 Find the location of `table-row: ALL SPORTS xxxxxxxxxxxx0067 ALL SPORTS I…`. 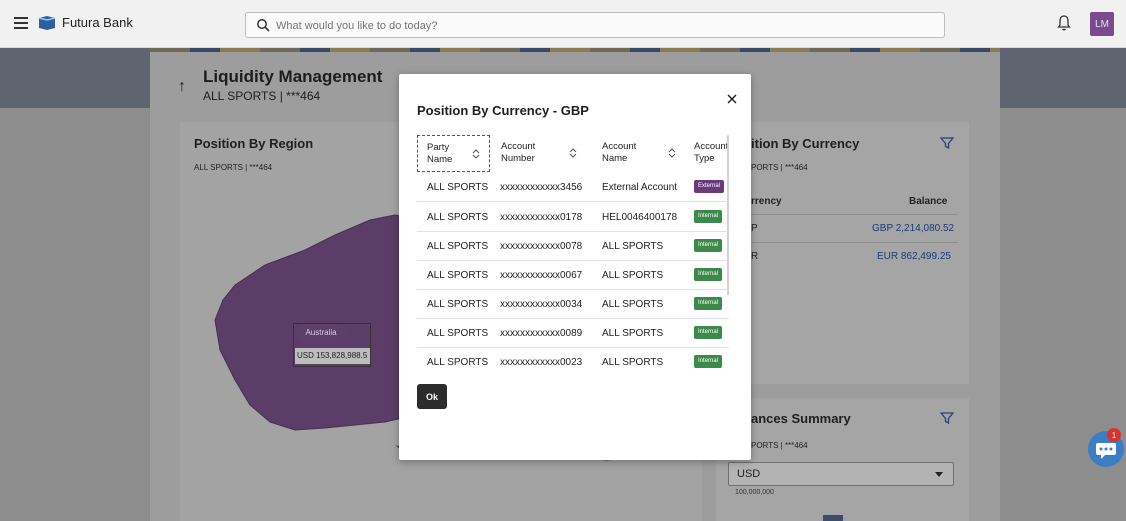

table-row: ALL SPORTS xxxxxxxxxxxx0067 ALL SPORTS I… is located at coordinates (573, 275).